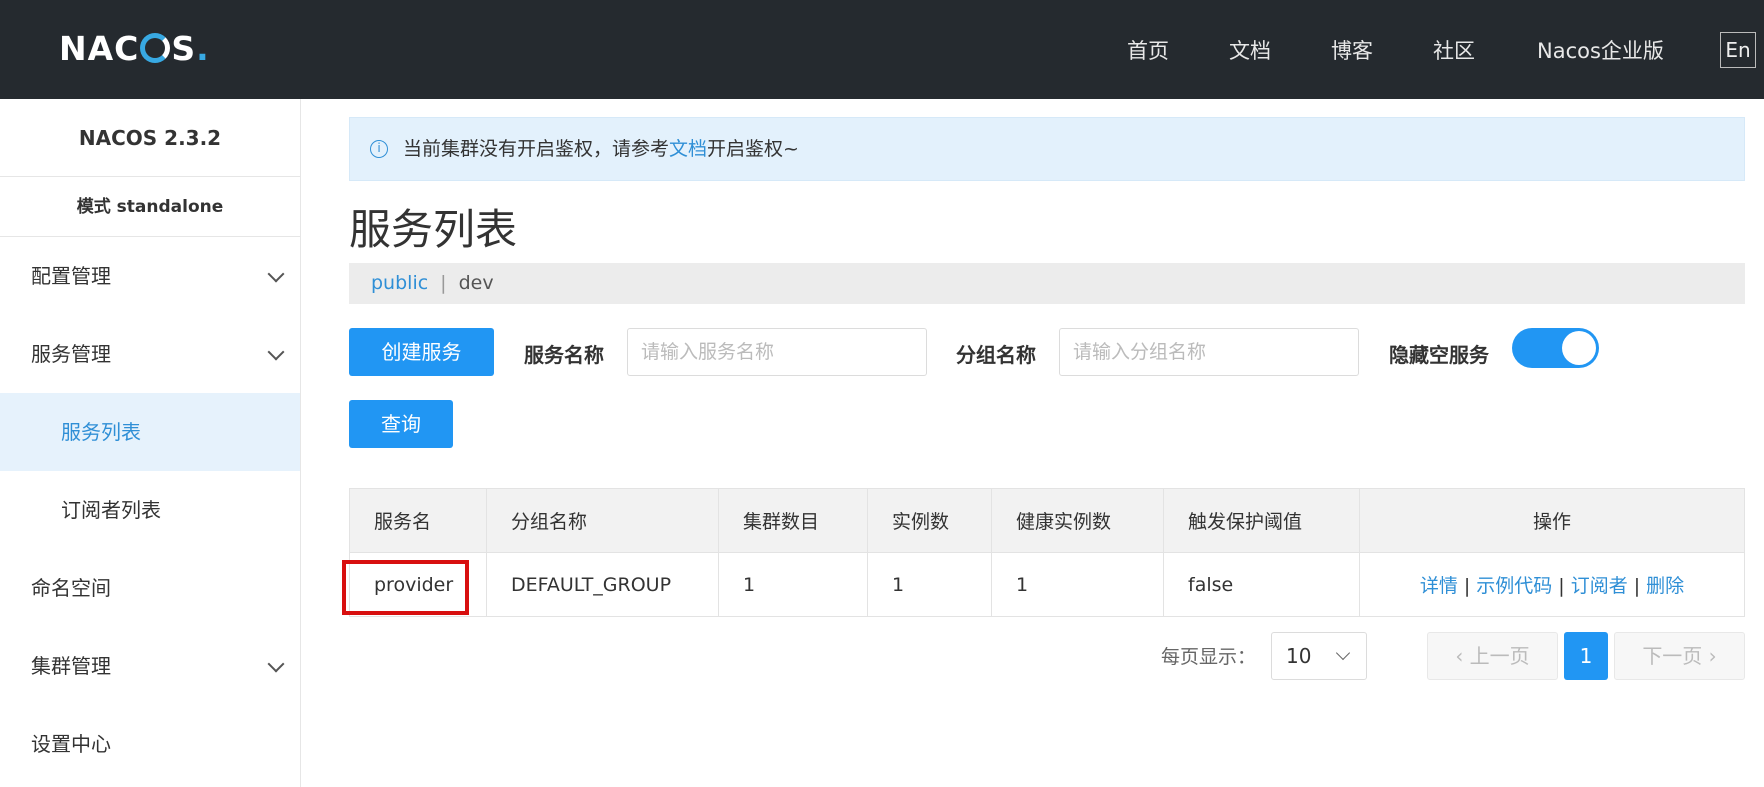 The height and width of the screenshot is (787, 1764). What do you see at coordinates (1148, 50) in the screenshot?
I see `nav-home: 首页` at bounding box center [1148, 50].